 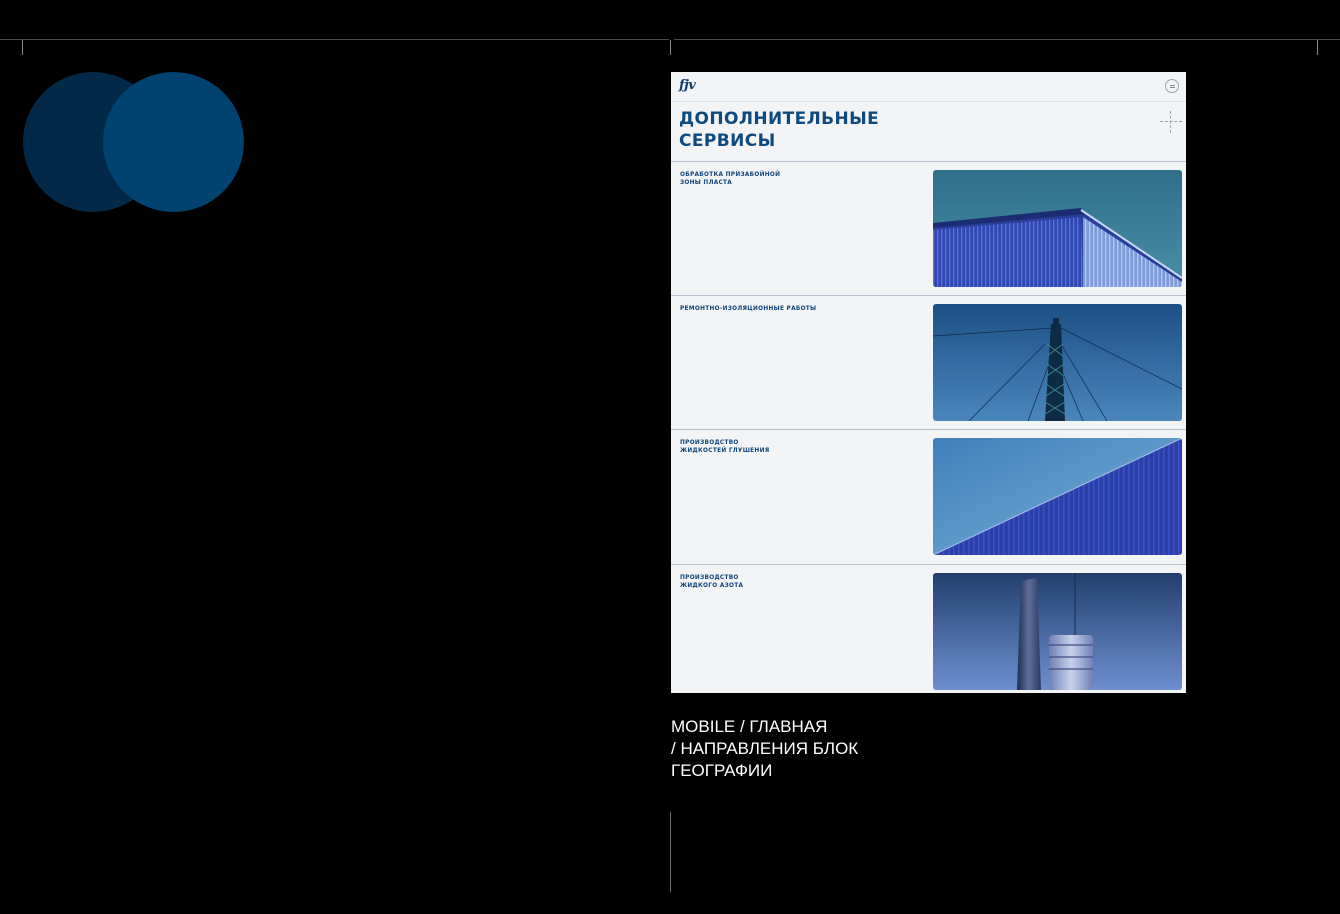 I want to click on artboard-rule-left, so click(x=334, y=39).